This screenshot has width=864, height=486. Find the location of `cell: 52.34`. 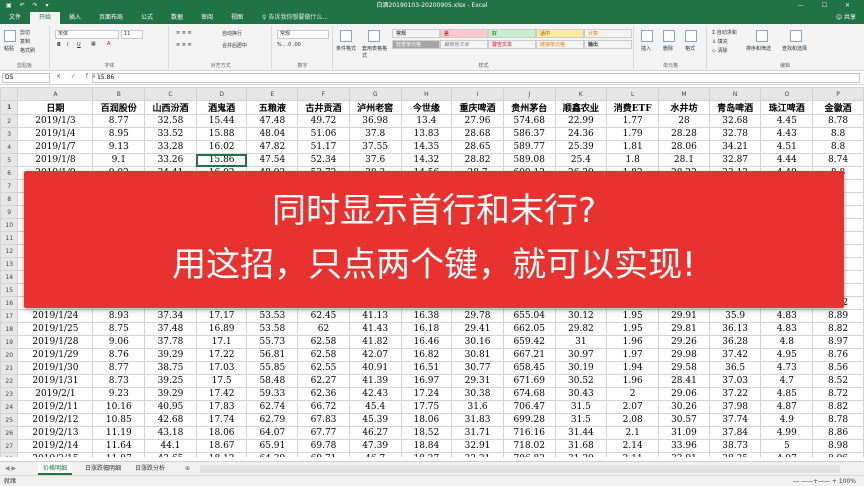

cell: 52.34 is located at coordinates (323, 160).